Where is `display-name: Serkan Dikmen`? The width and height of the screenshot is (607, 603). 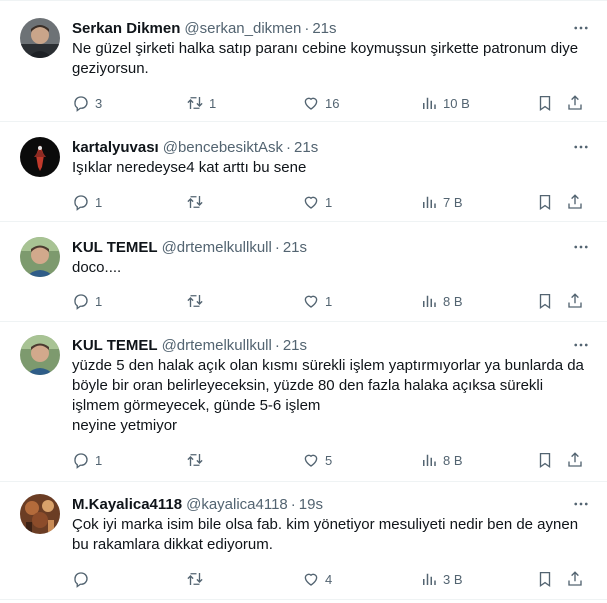 display-name: Serkan Dikmen is located at coordinates (126, 28).